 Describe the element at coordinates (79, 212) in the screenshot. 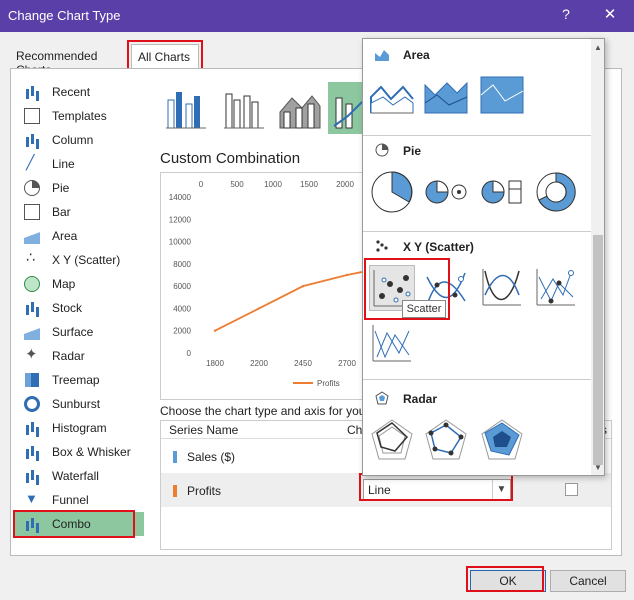

I see `sidebar-item-bar: Bar` at that location.